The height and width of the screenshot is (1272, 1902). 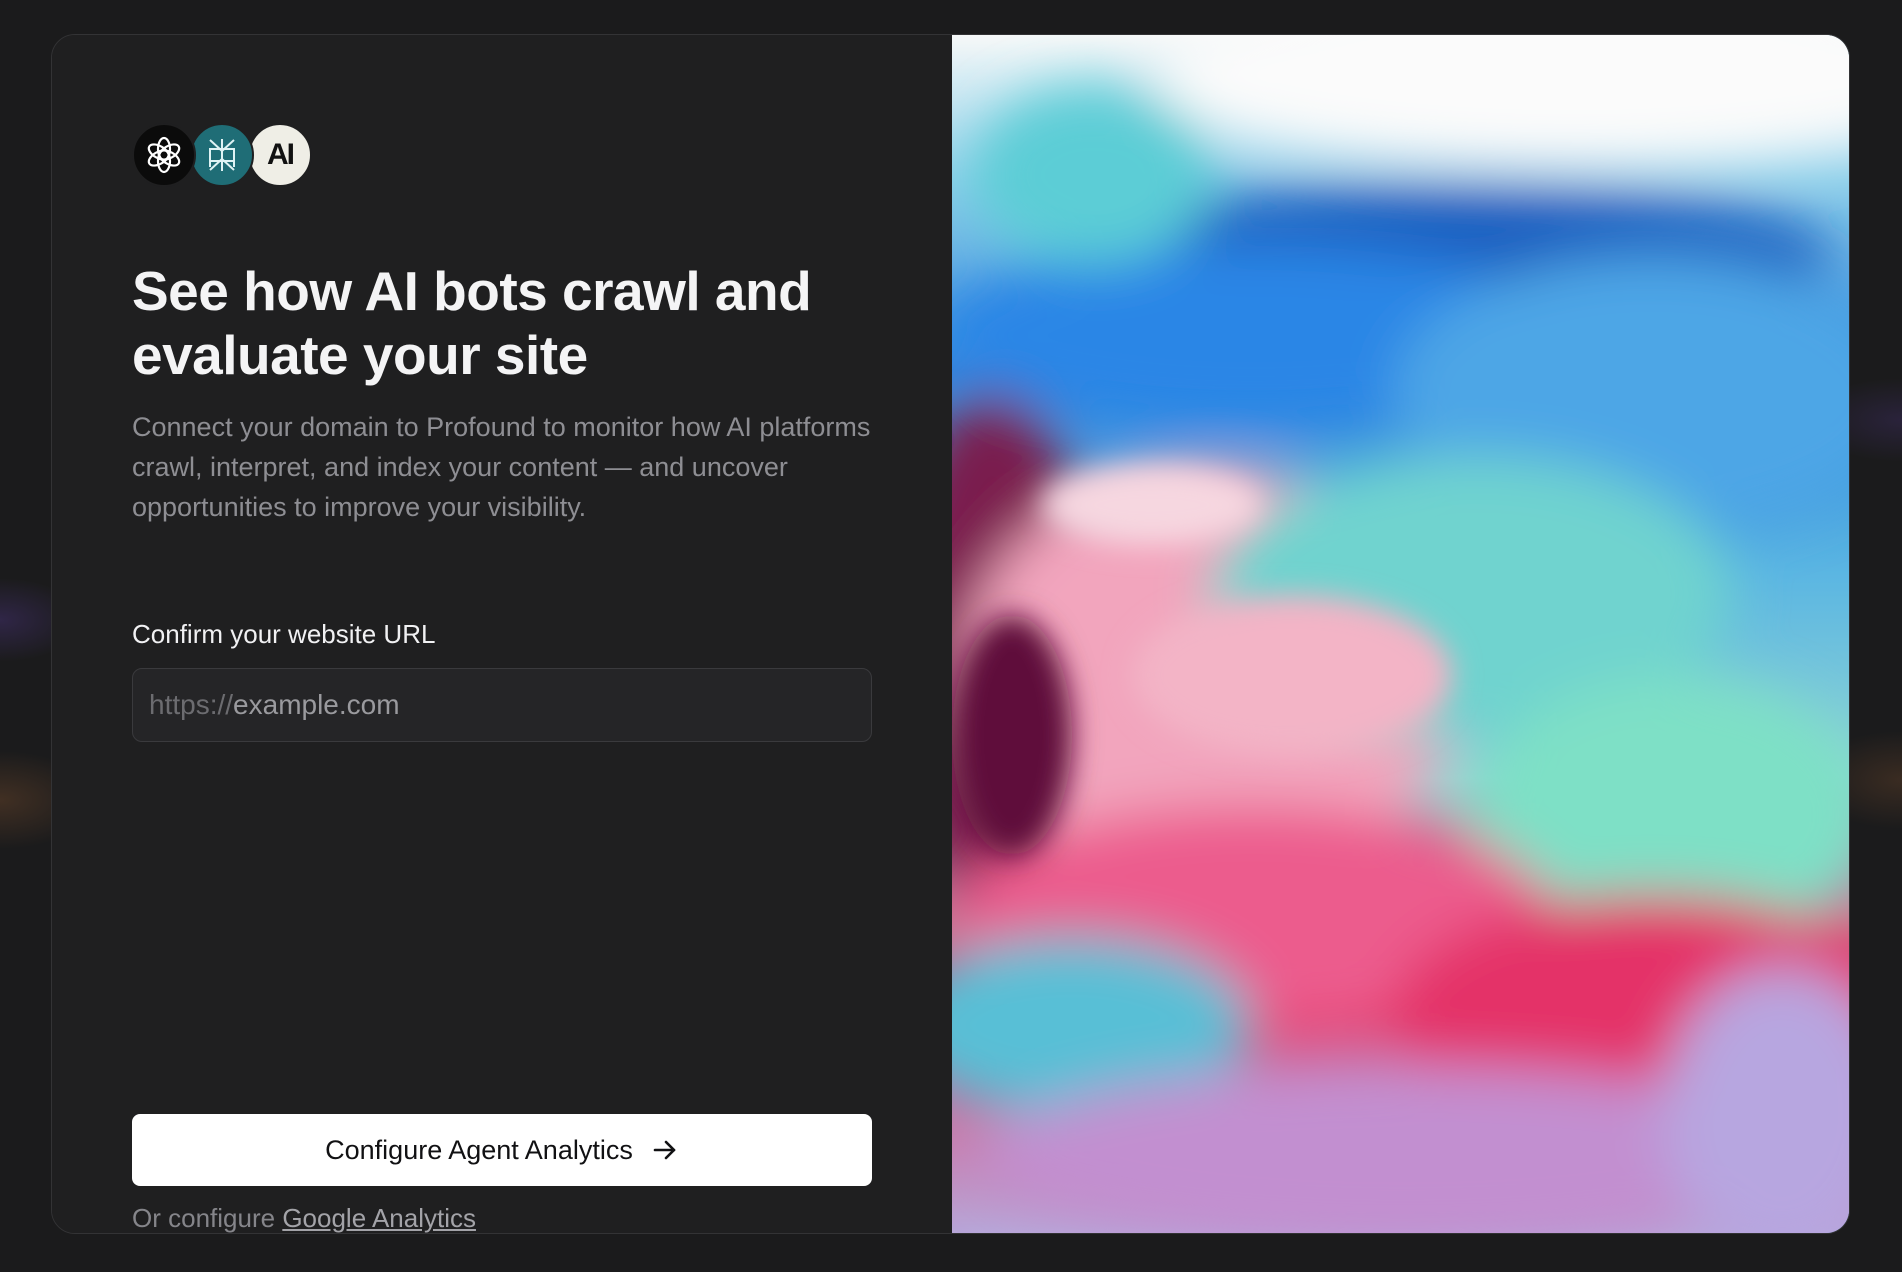 I want to click on anthropic-logo-text: AI, so click(x=281, y=154).